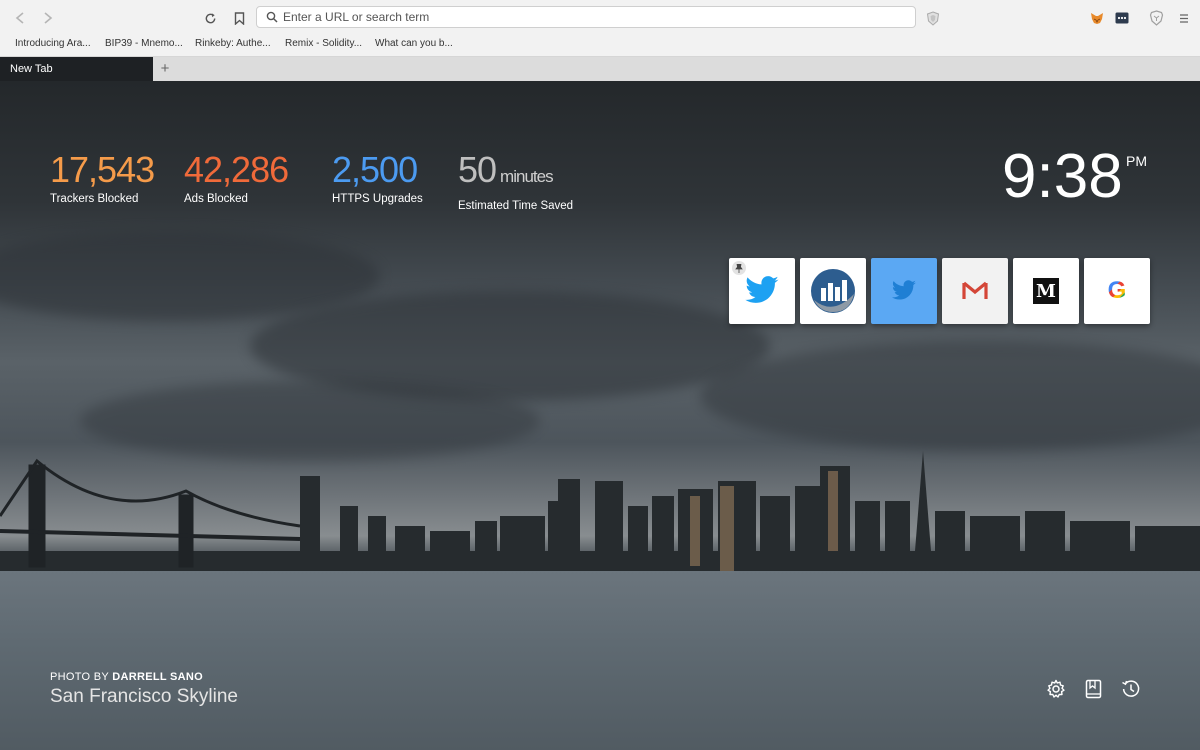 This screenshot has height=750, width=1200. What do you see at coordinates (477, 169) in the screenshot?
I see `stat-value: 50` at bounding box center [477, 169].